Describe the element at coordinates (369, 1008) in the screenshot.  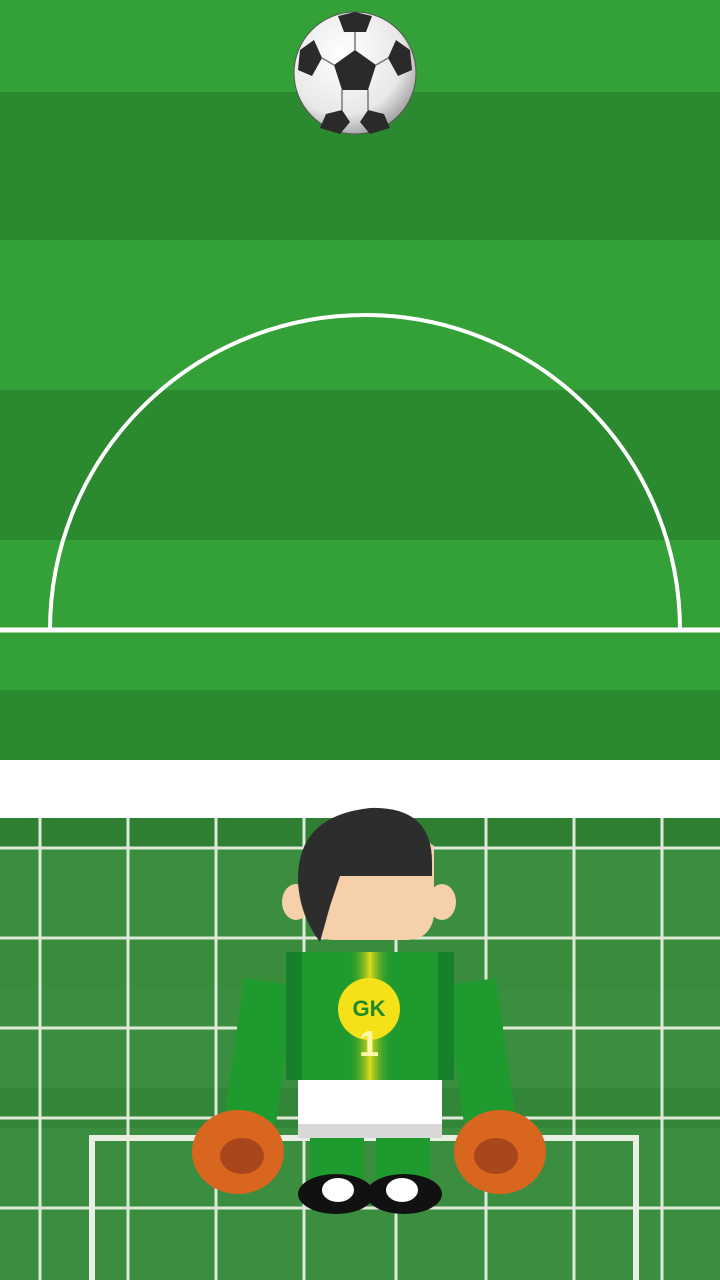
I see `keeper-badge-text: GK` at that location.